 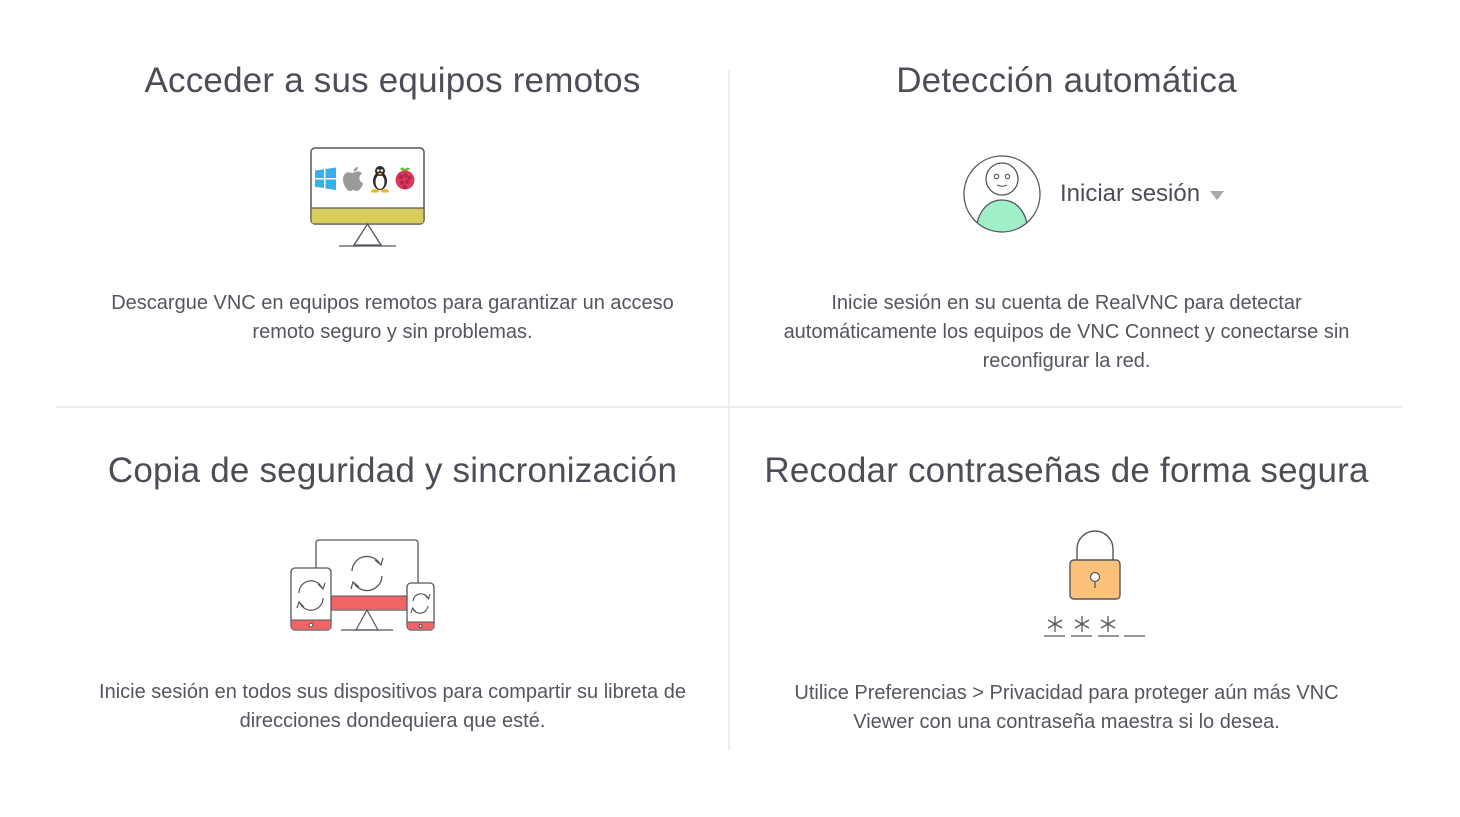 I want to click on feature-title: Acceder a sus equipos remotos, so click(x=392, y=80).